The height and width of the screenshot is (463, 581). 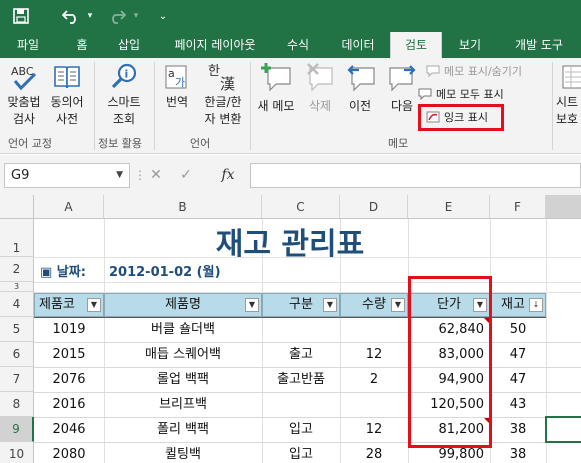 What do you see at coordinates (568, 95) in the screenshot?
I see `protect-sheet-button: 시트 보호` at bounding box center [568, 95].